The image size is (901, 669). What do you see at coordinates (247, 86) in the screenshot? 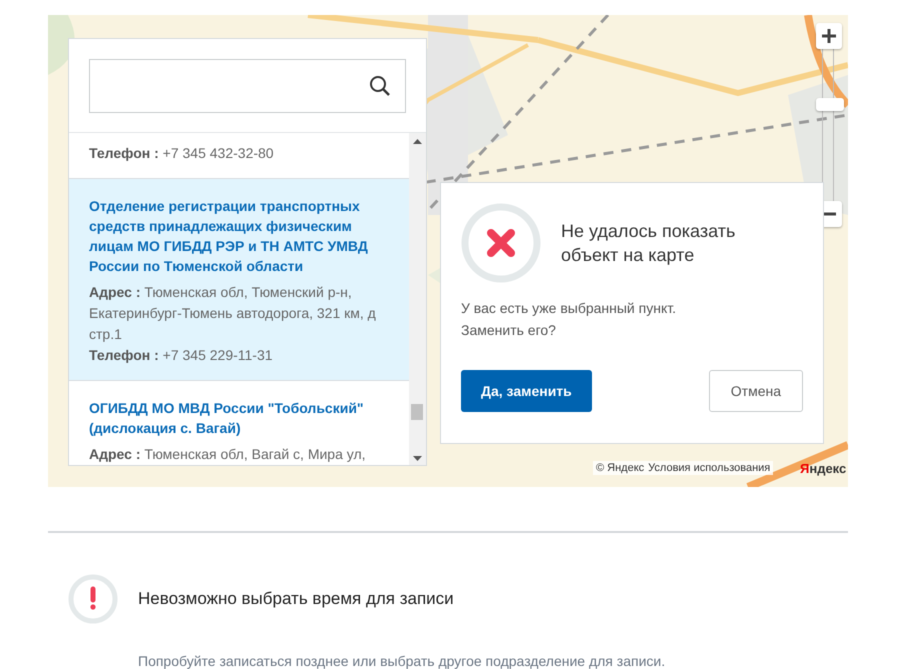
I see `search-field` at bounding box center [247, 86].